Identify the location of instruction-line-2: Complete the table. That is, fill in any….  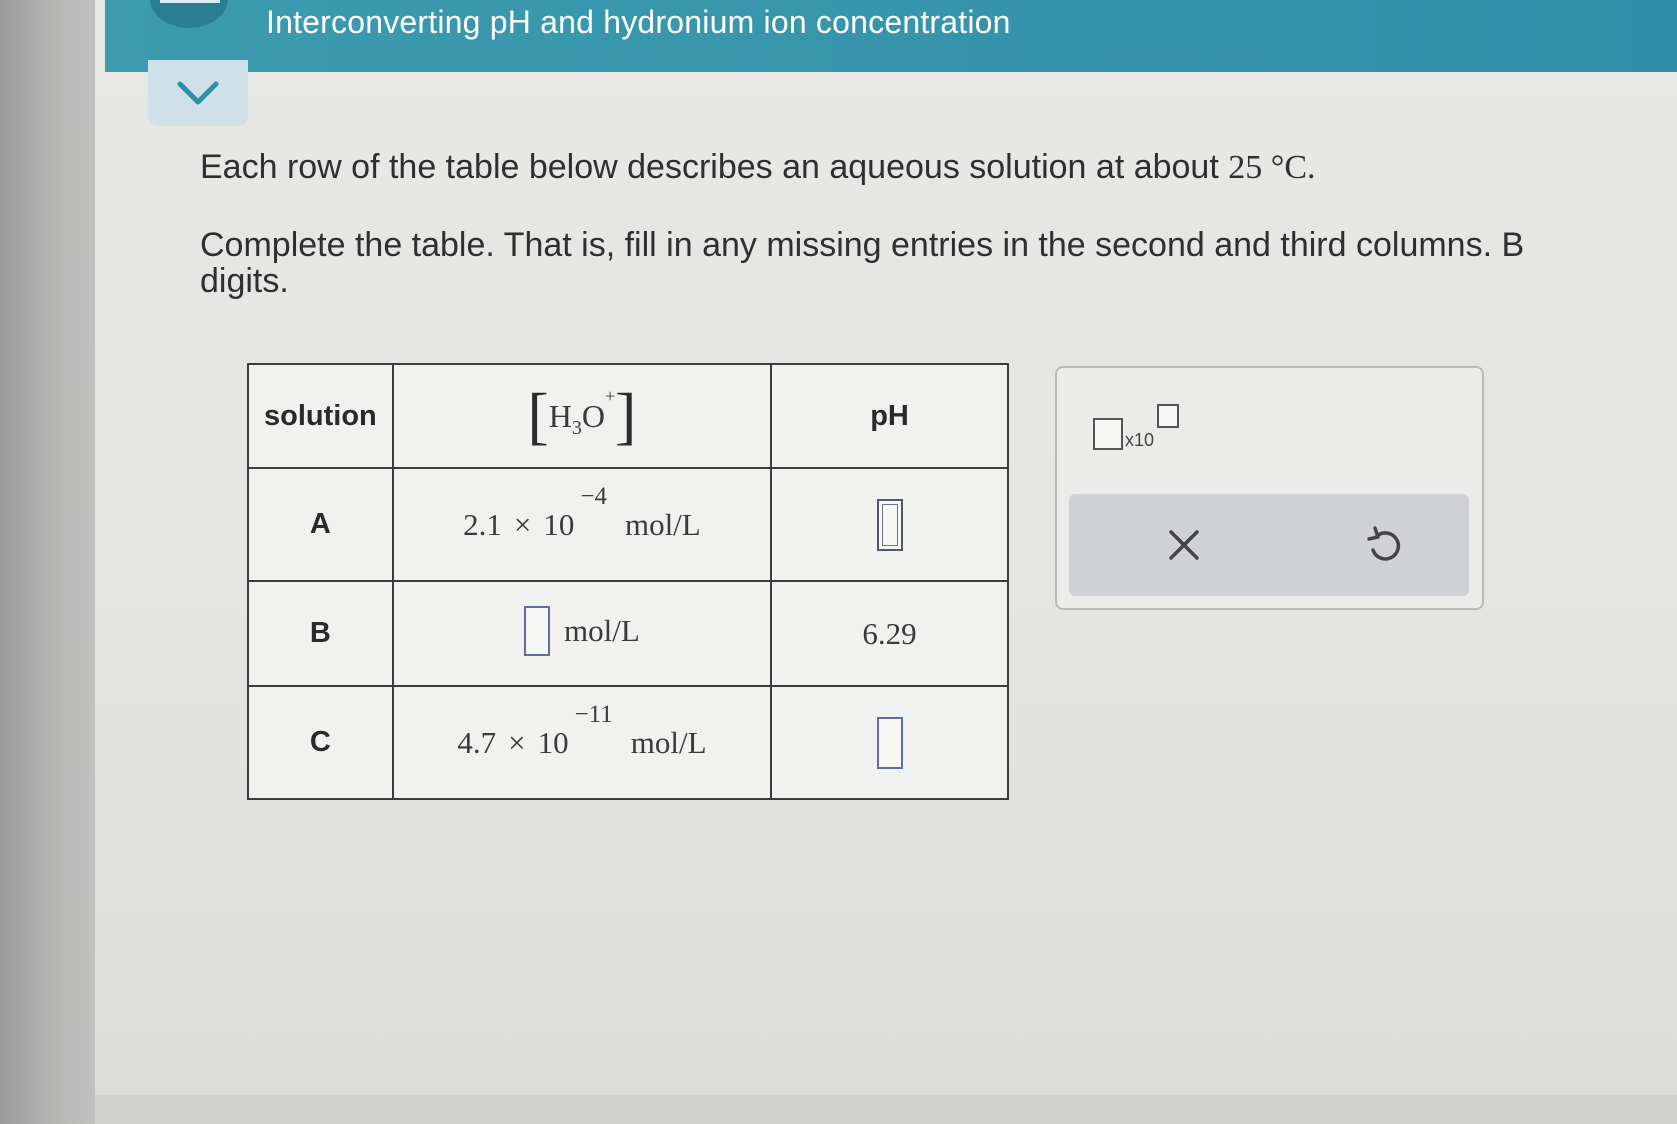
(862, 245).